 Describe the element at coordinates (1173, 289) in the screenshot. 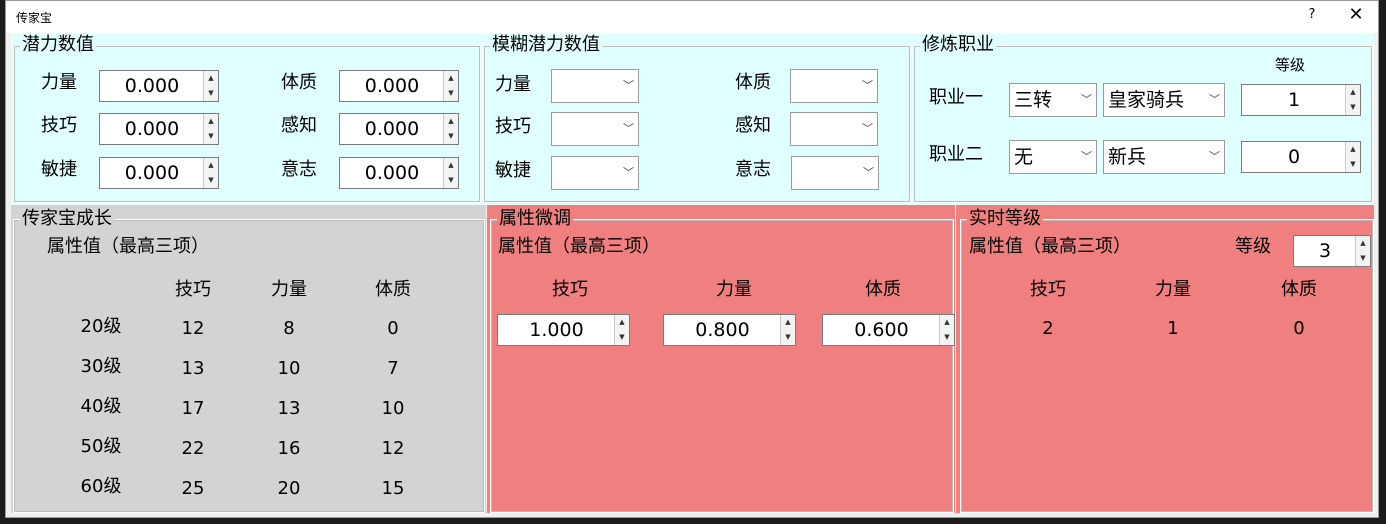

I see `realtime-header-strength: 力量` at that location.